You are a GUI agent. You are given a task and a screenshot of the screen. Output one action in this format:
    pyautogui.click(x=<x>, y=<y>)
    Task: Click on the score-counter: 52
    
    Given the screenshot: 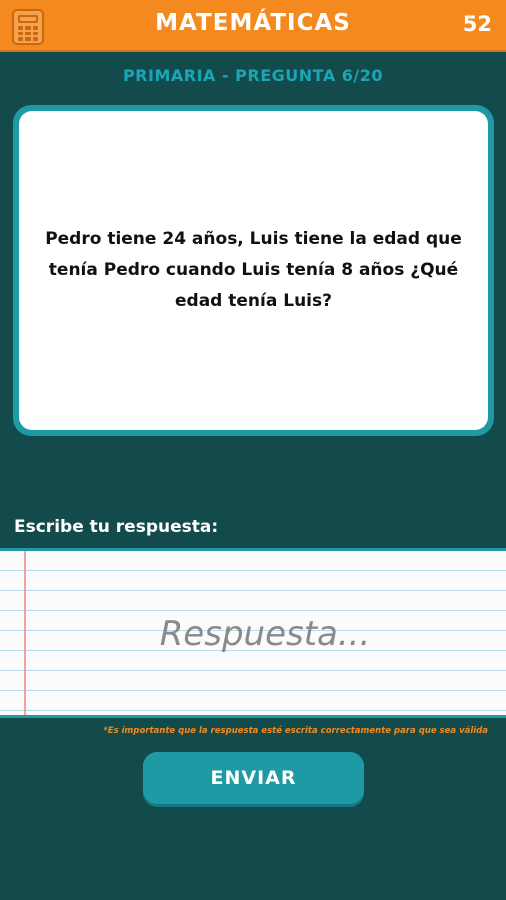 What is the action you would take?
    pyautogui.click(x=477, y=24)
    